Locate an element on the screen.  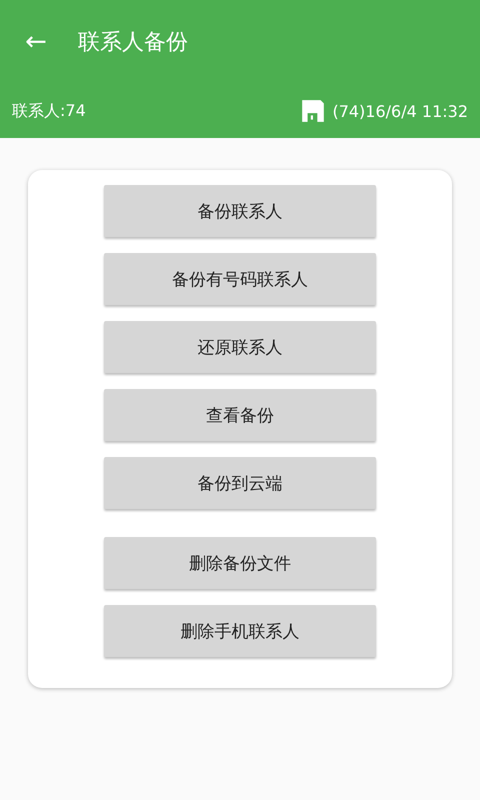
action-button: 备份联系人 is located at coordinates (240, 211).